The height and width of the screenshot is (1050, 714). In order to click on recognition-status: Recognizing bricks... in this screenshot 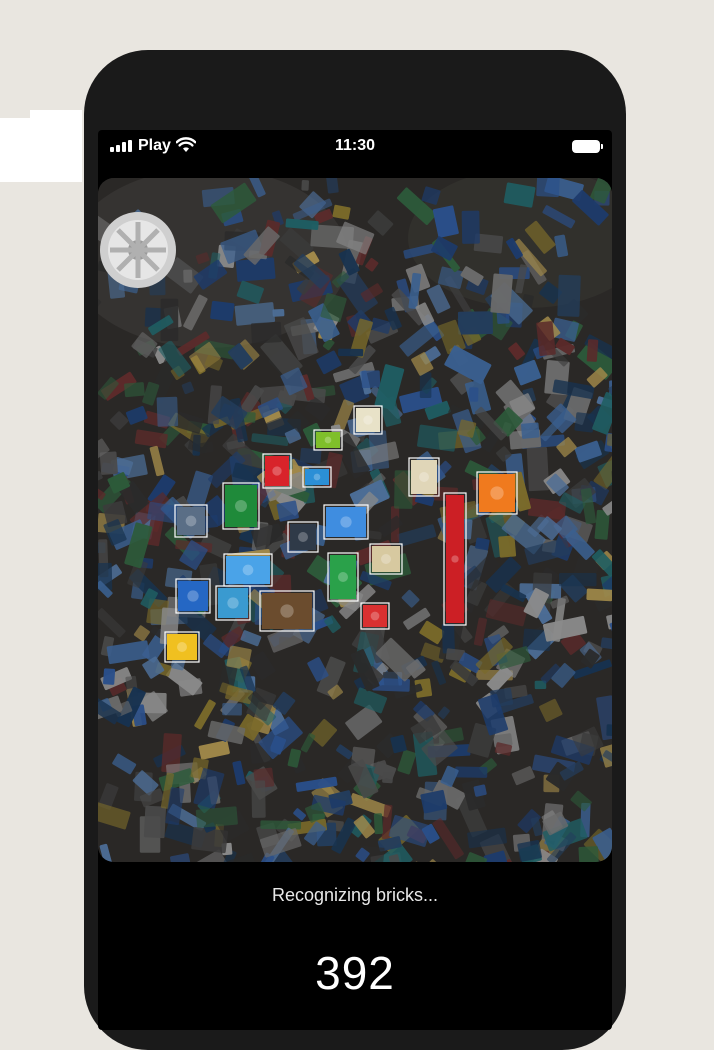, I will do `click(355, 895)`.